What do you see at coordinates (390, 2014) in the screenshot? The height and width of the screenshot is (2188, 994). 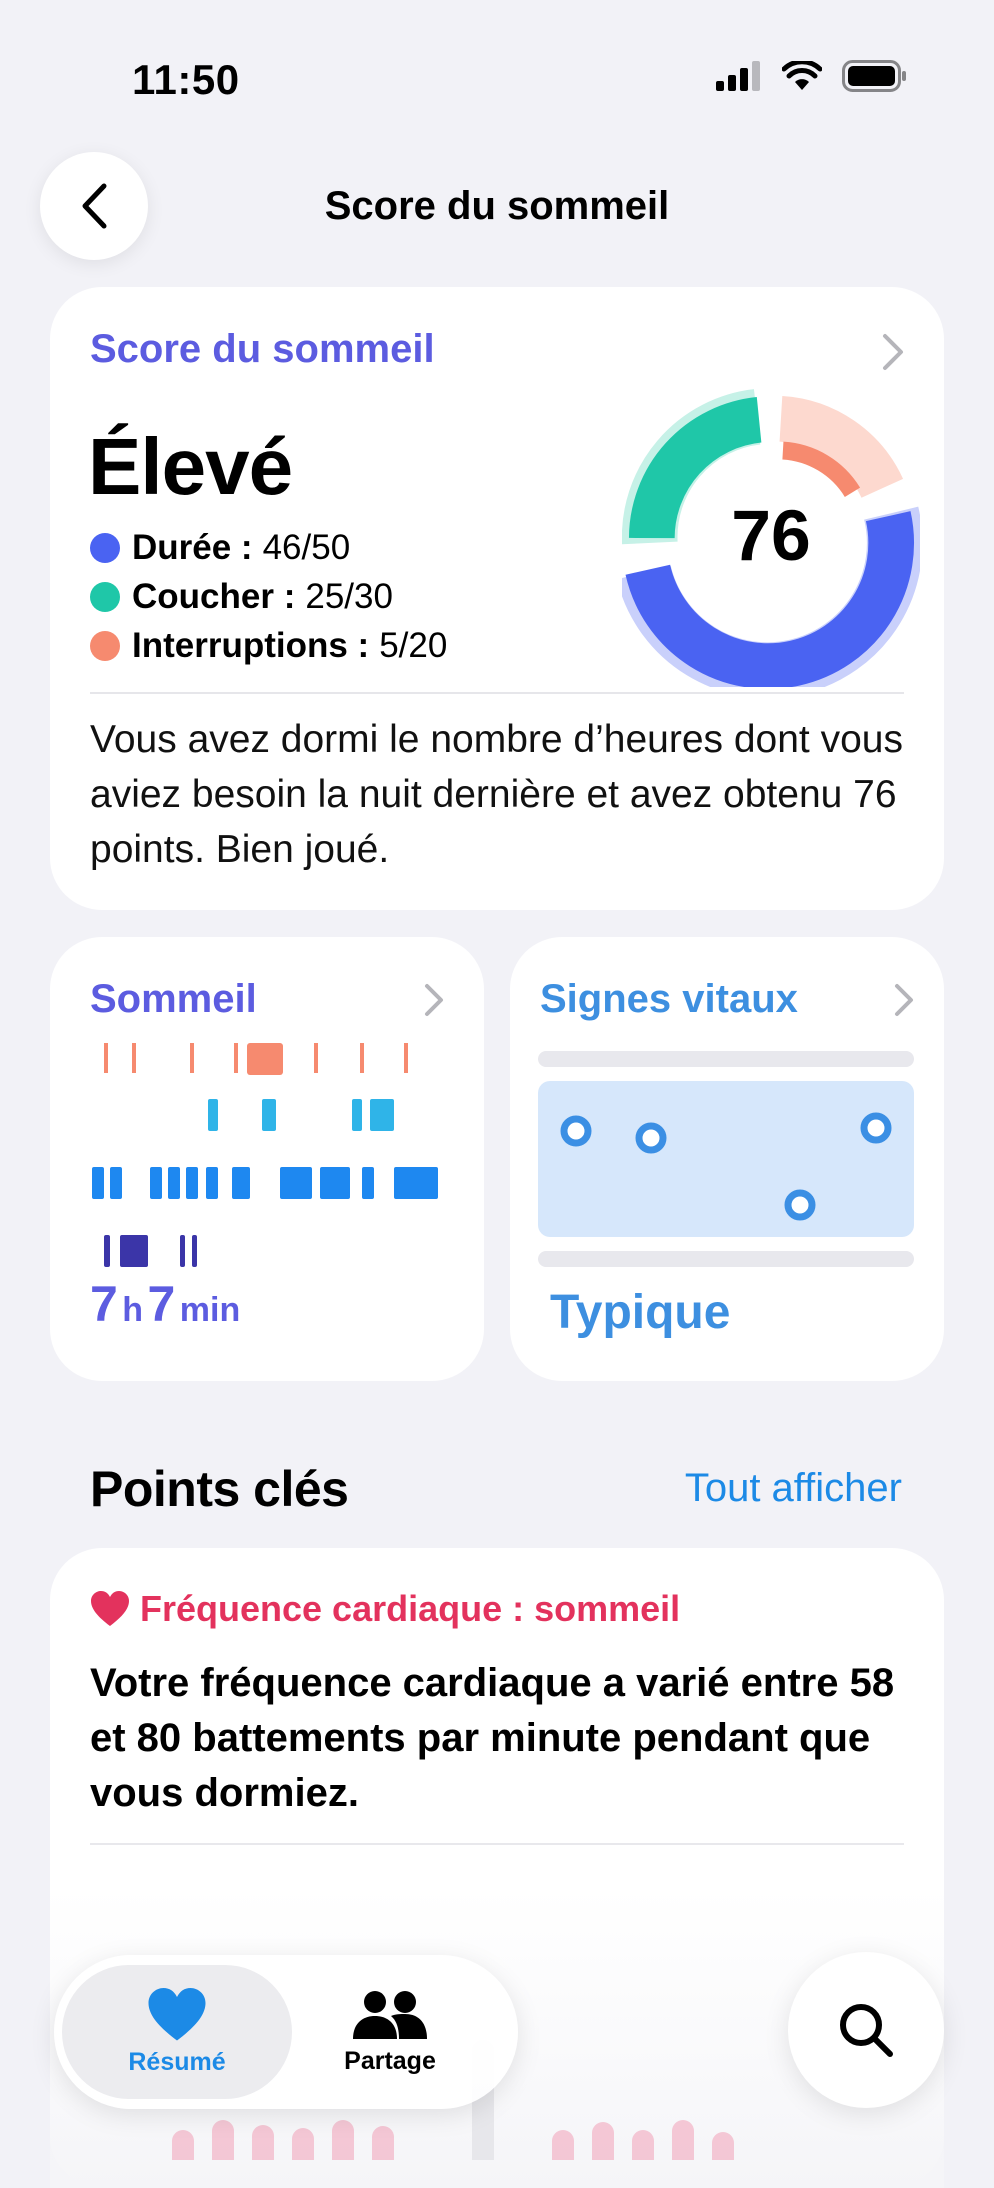 I see `people-icon` at bounding box center [390, 2014].